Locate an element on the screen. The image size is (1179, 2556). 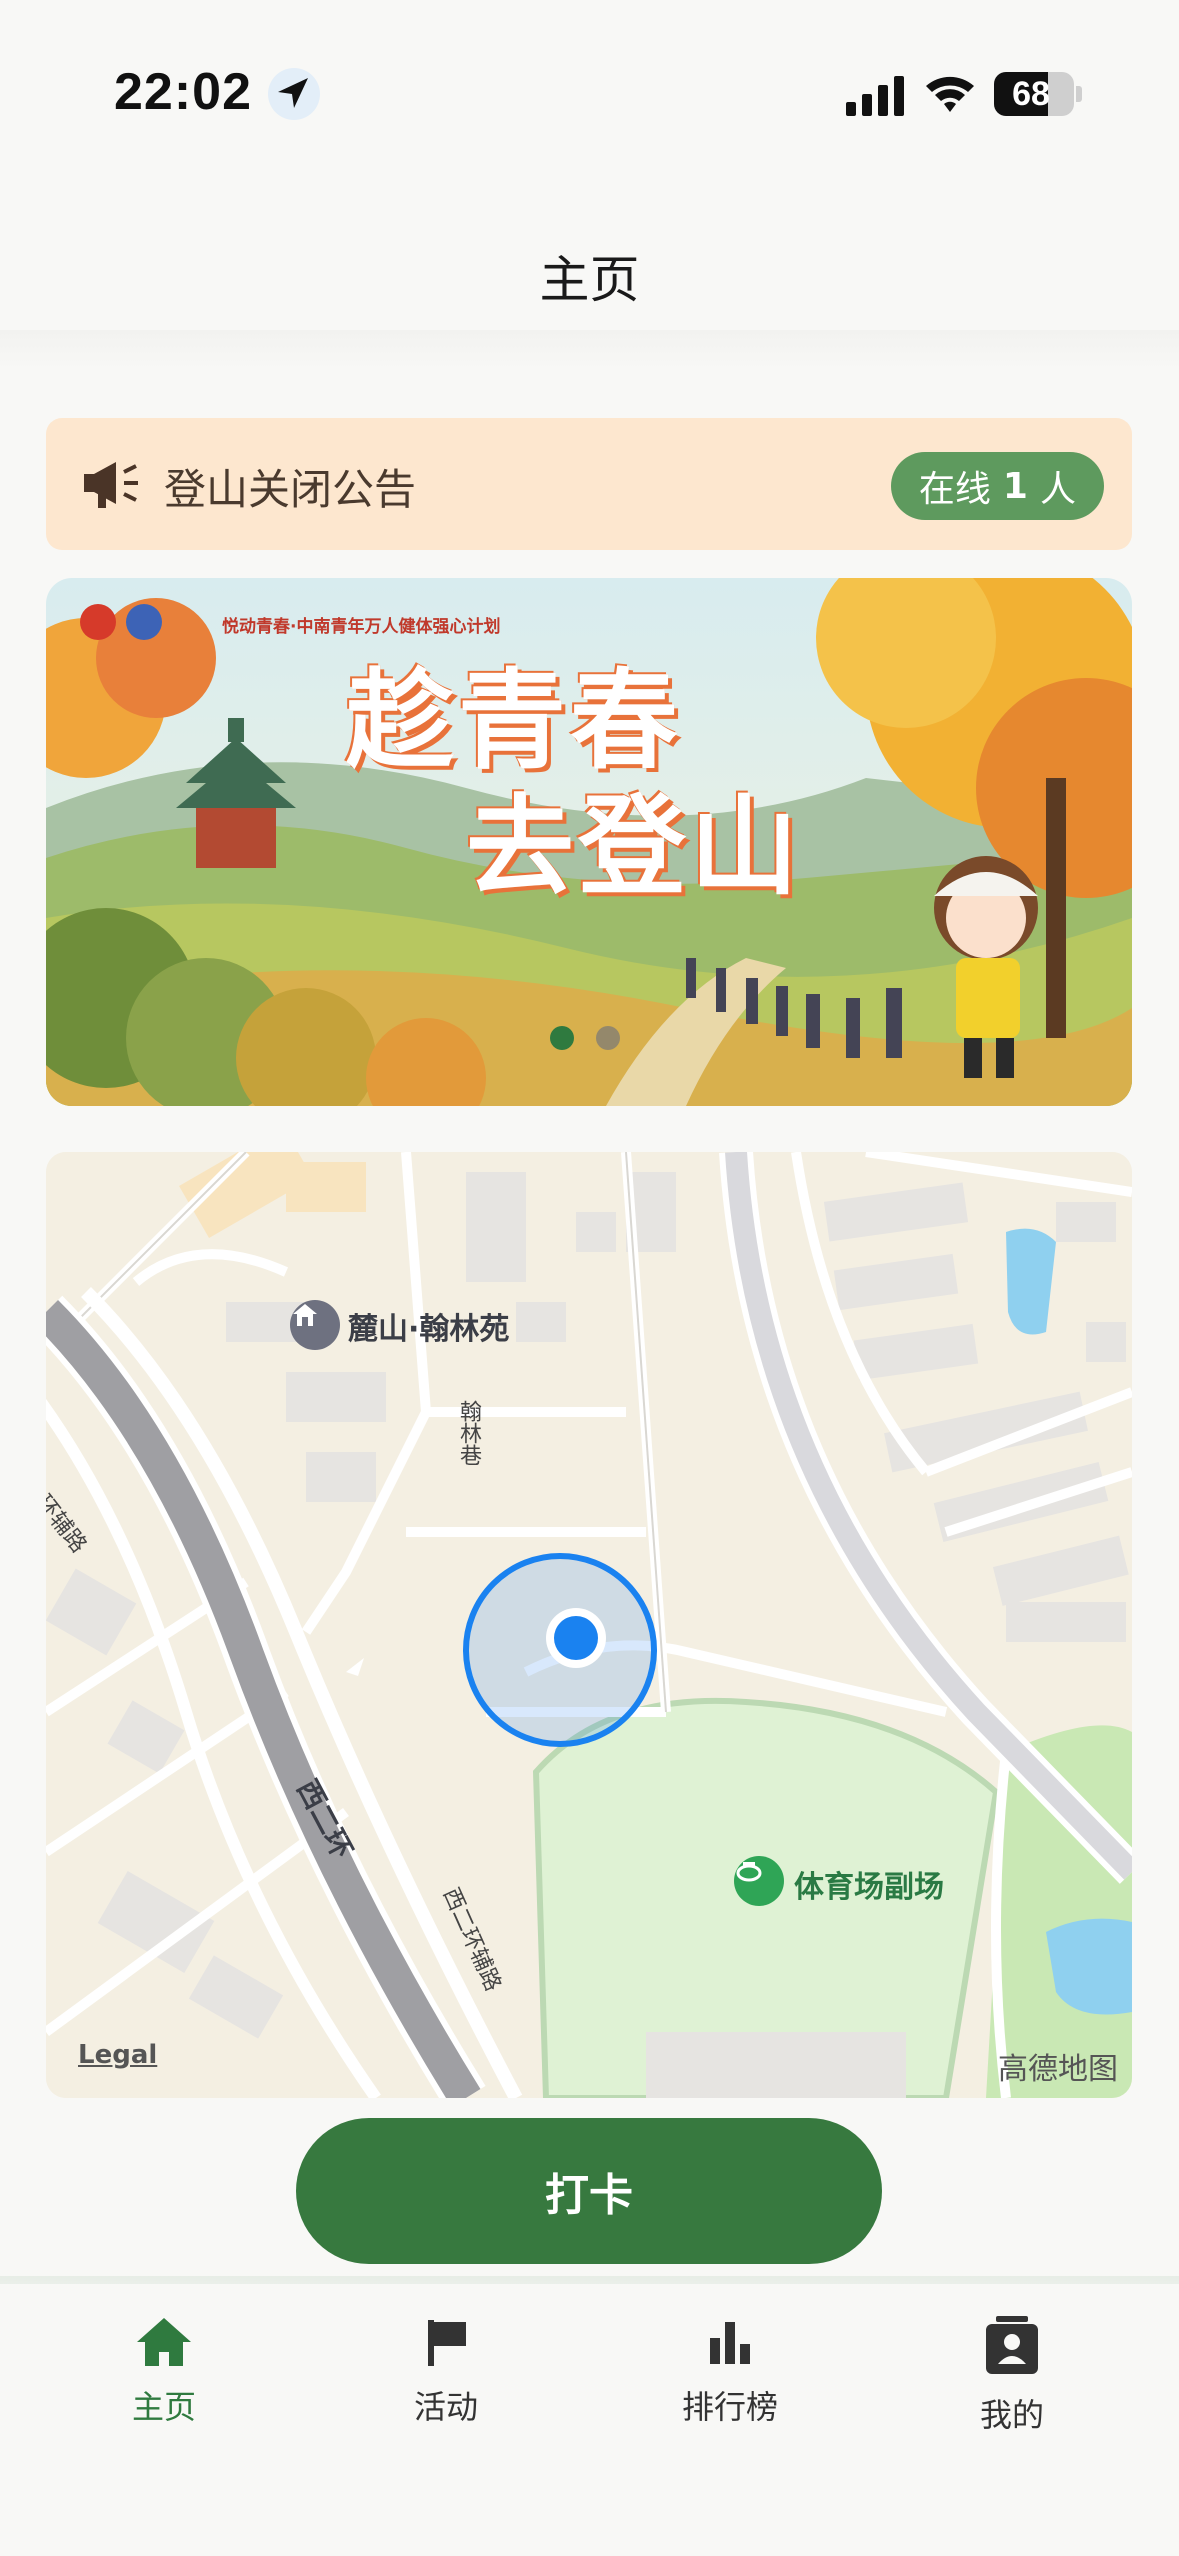
banner-title-line2: 去登山 is located at coordinates (634, 847).